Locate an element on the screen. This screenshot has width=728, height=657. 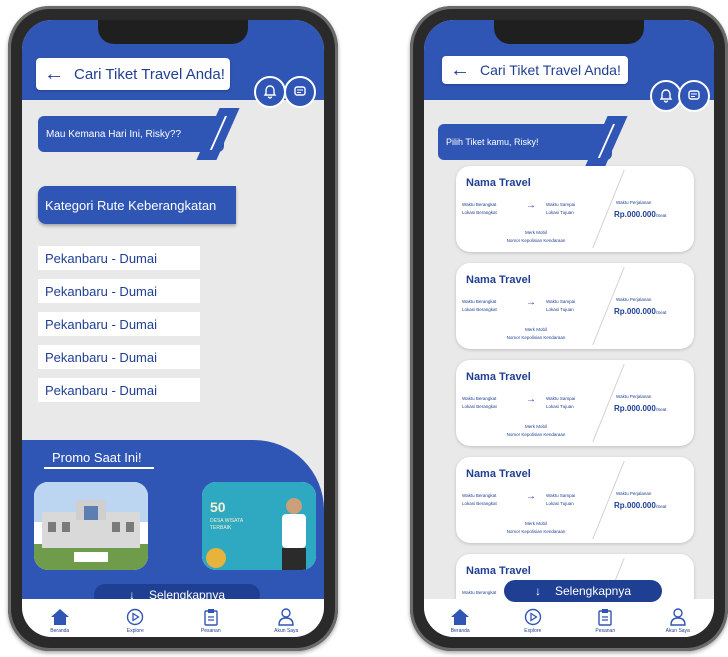
user-icon is located at coordinates (678, 617).